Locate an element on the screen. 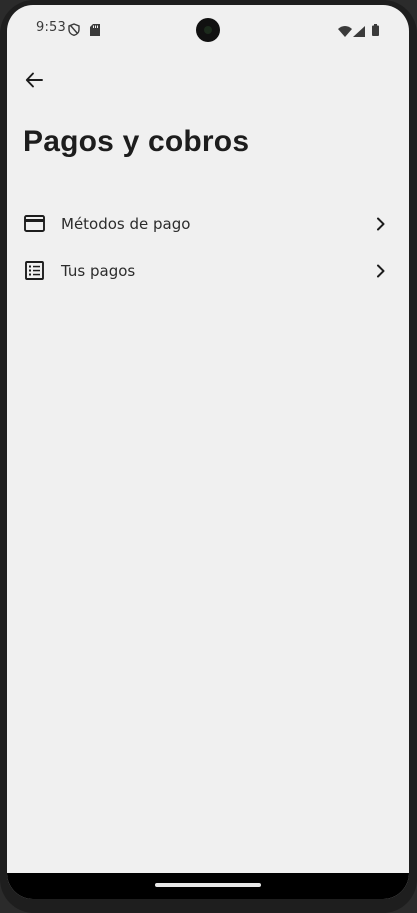  arrow-back-icon is located at coordinates (34, 82).